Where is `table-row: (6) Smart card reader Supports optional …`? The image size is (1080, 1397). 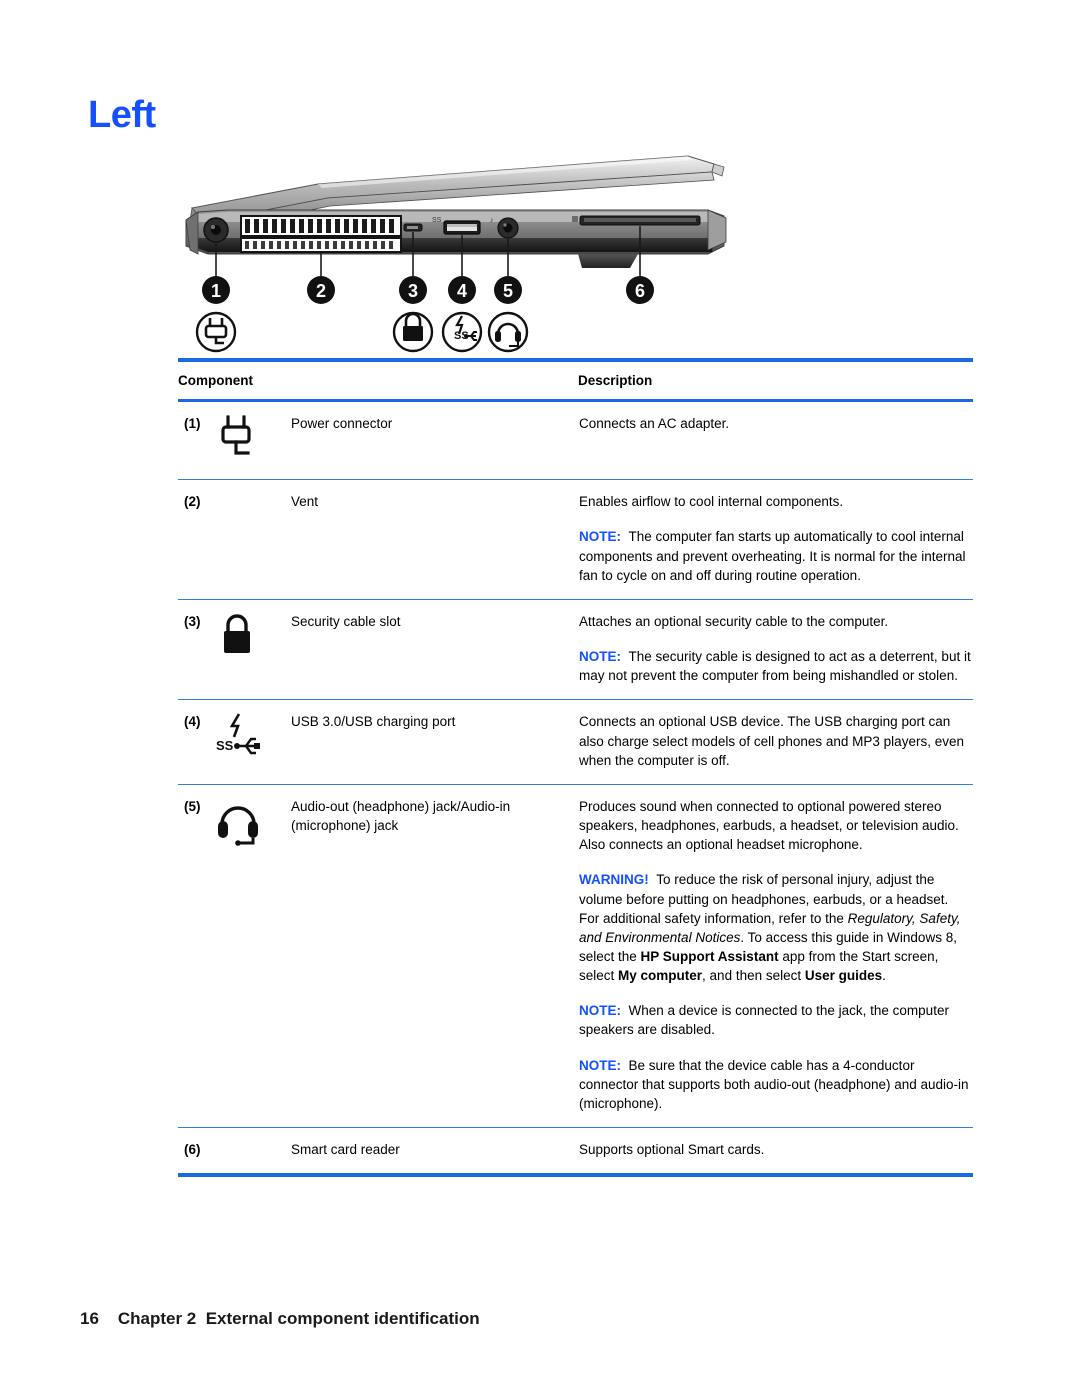 table-row: (6) Smart card reader Supports optional … is located at coordinates (575, 1152).